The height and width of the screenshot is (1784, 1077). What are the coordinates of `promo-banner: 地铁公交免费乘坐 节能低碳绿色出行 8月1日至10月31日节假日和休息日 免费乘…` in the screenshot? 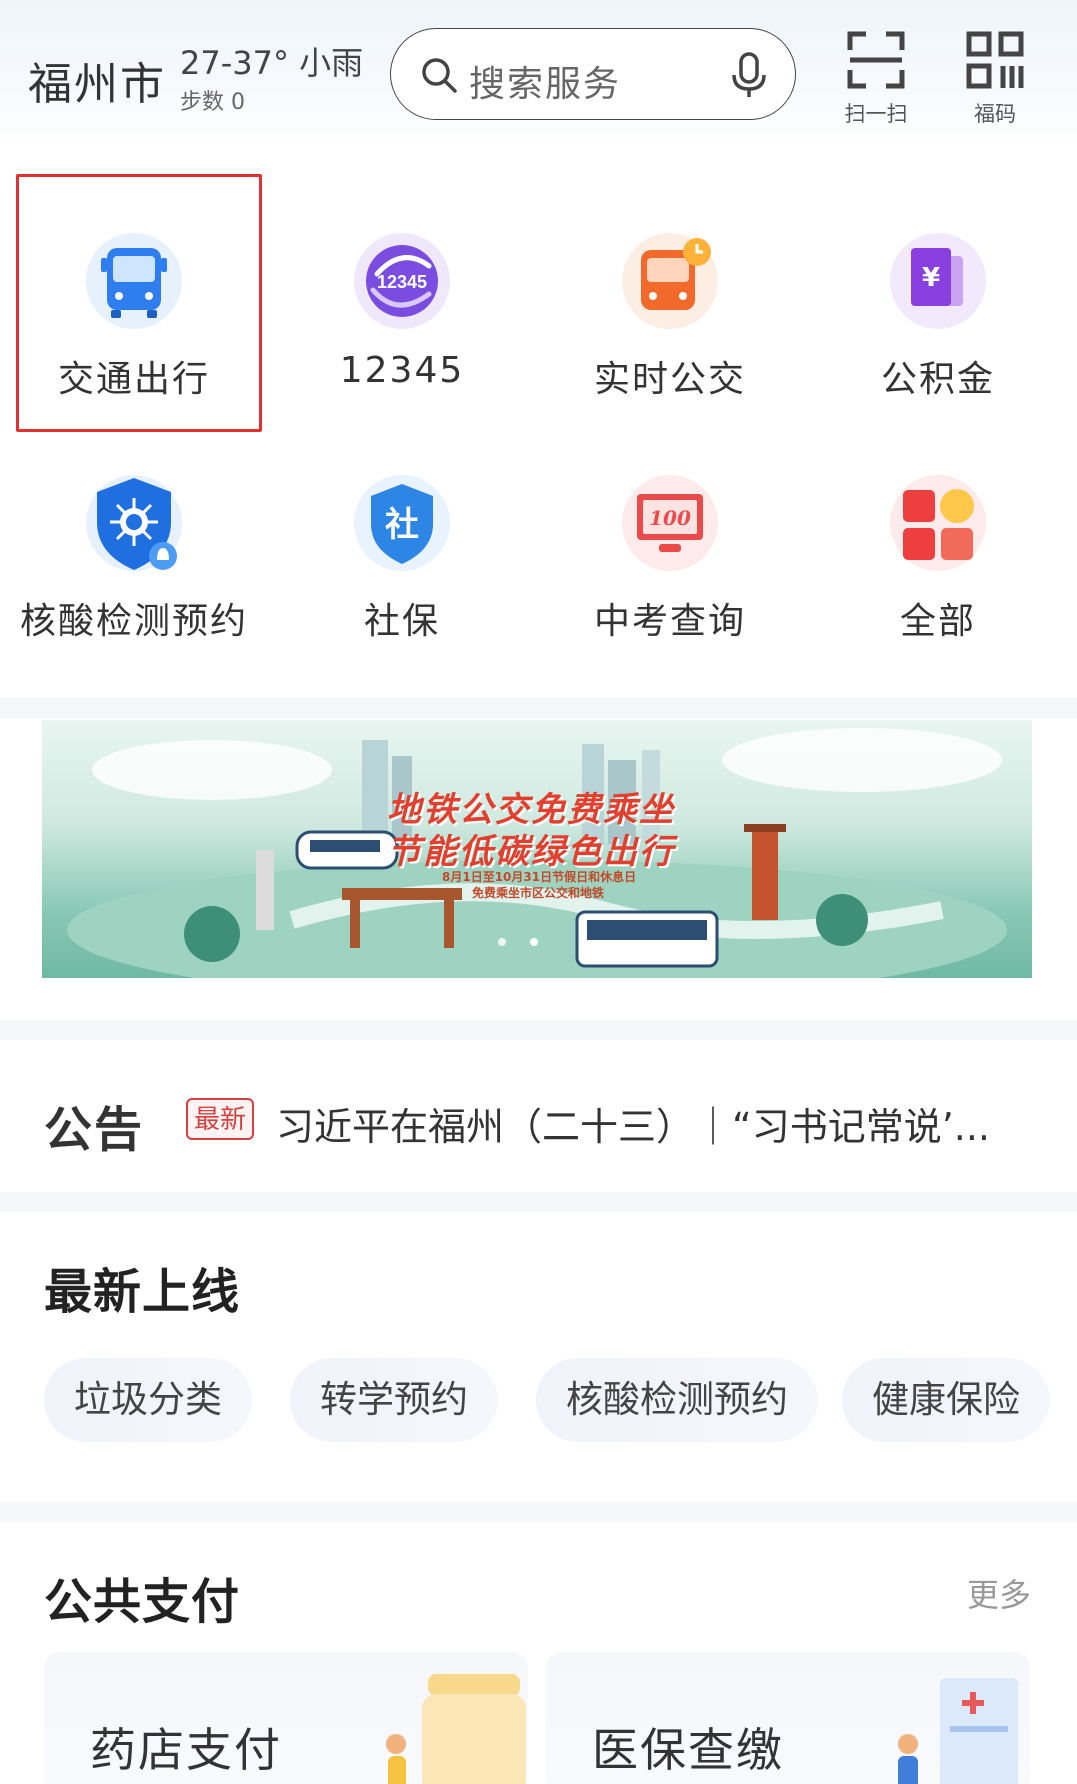 It's located at (537, 849).